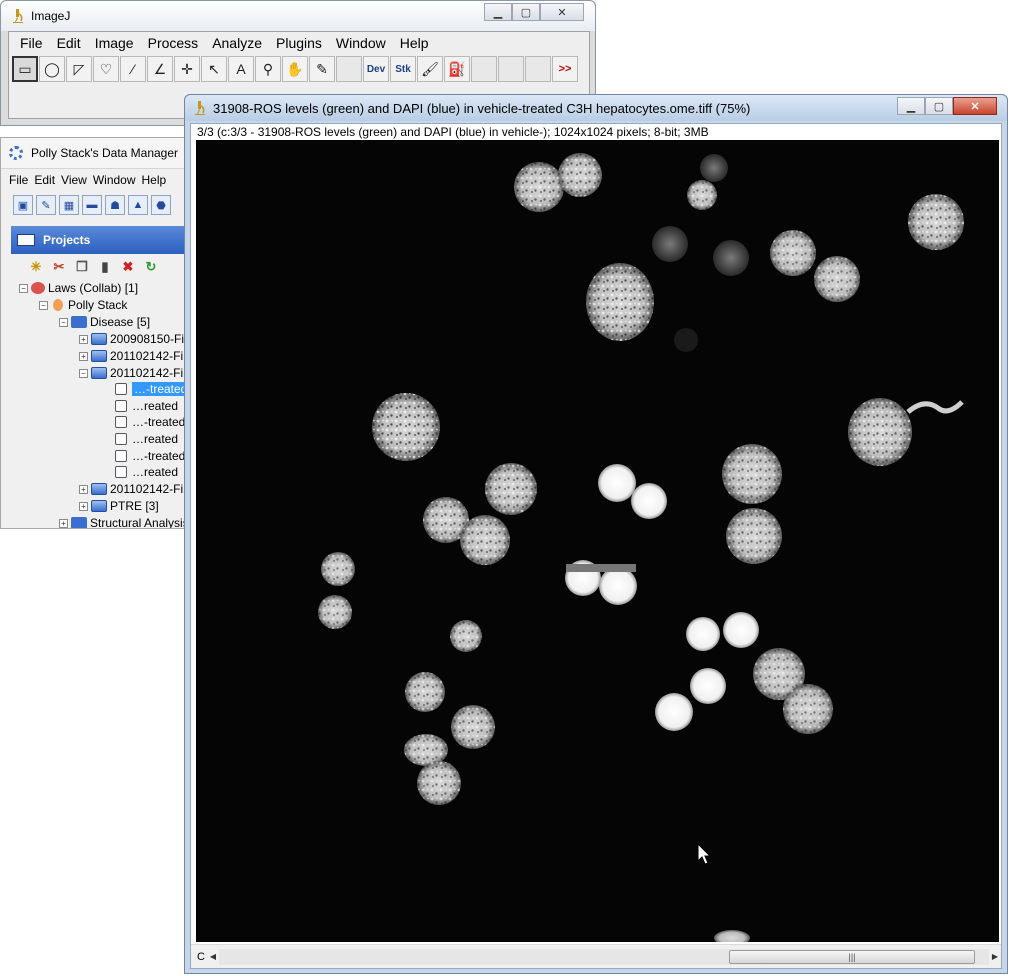 This screenshot has width=1010, height=976. What do you see at coordinates (133, 69) in the screenshot?
I see `line-tool: ⁄` at bounding box center [133, 69].